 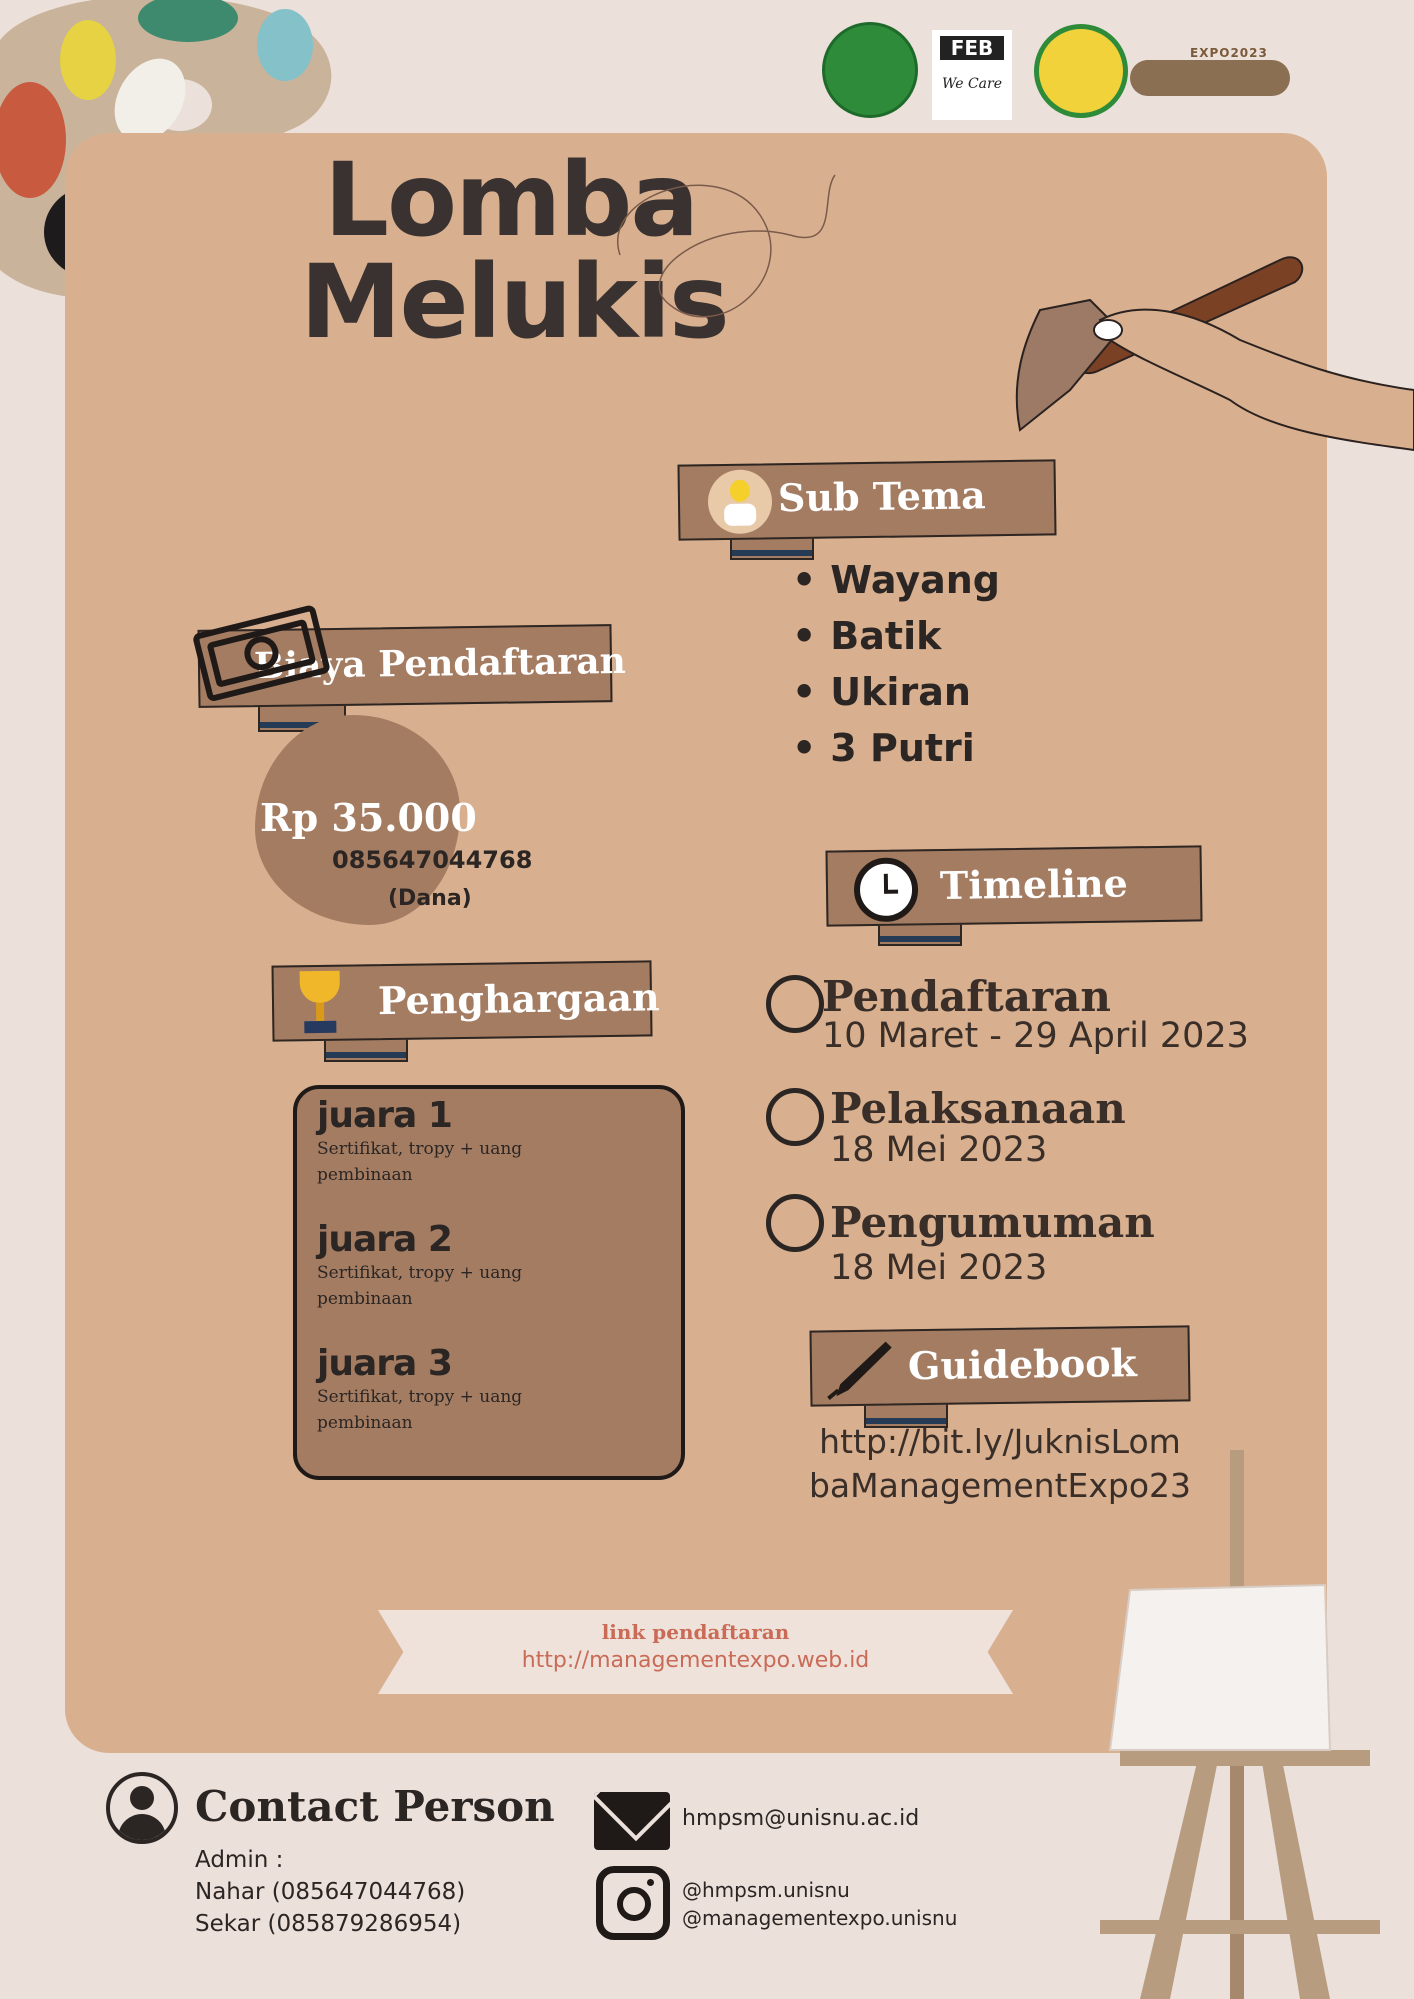 I want to click on prize-rank: juara 2, so click(x=385, y=1239).